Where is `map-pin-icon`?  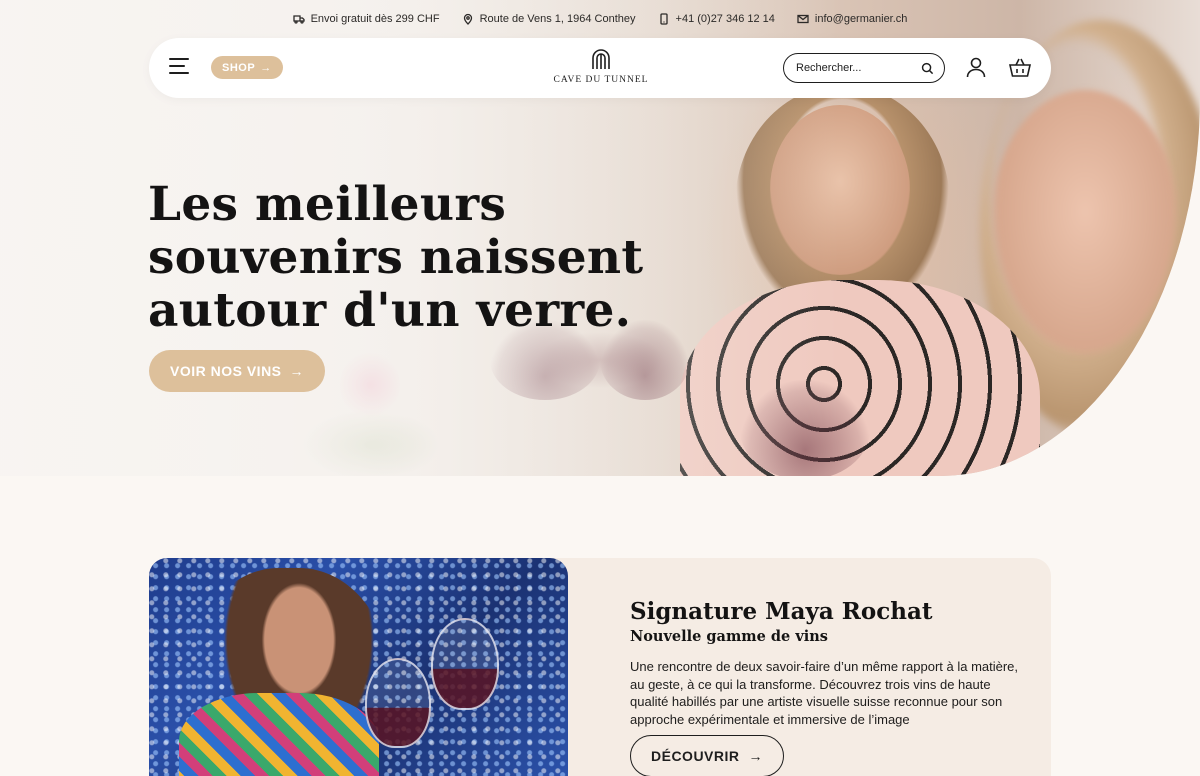 map-pin-icon is located at coordinates (467, 19).